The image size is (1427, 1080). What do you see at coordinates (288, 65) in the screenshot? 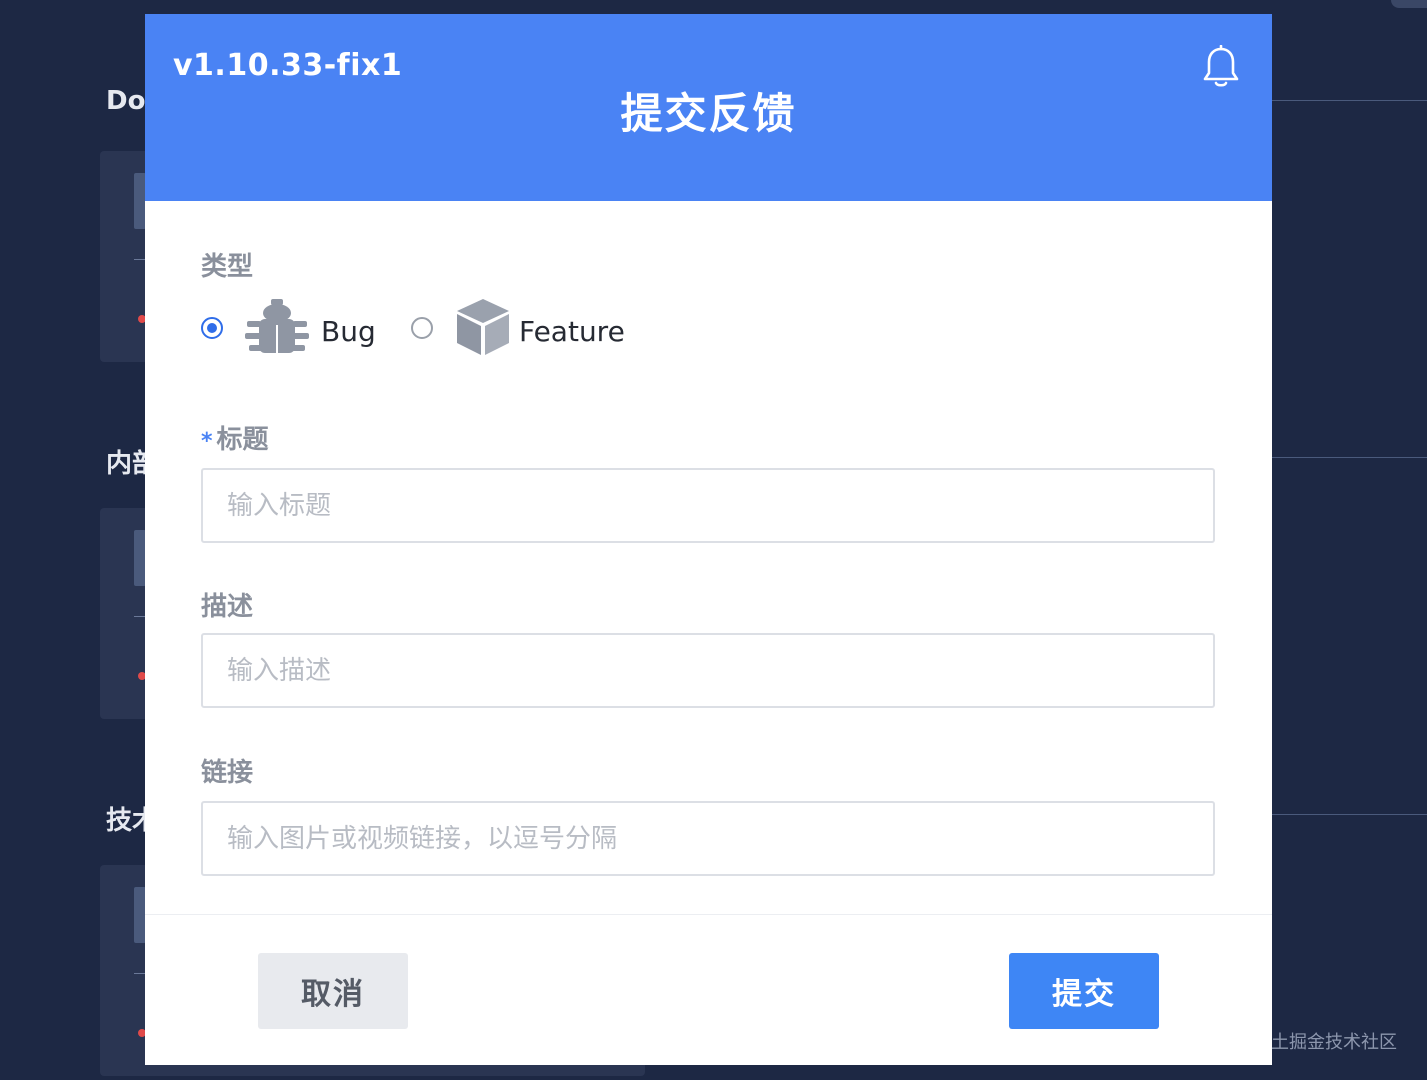
I see `version-label: v1.10.33-fix1` at bounding box center [288, 65].